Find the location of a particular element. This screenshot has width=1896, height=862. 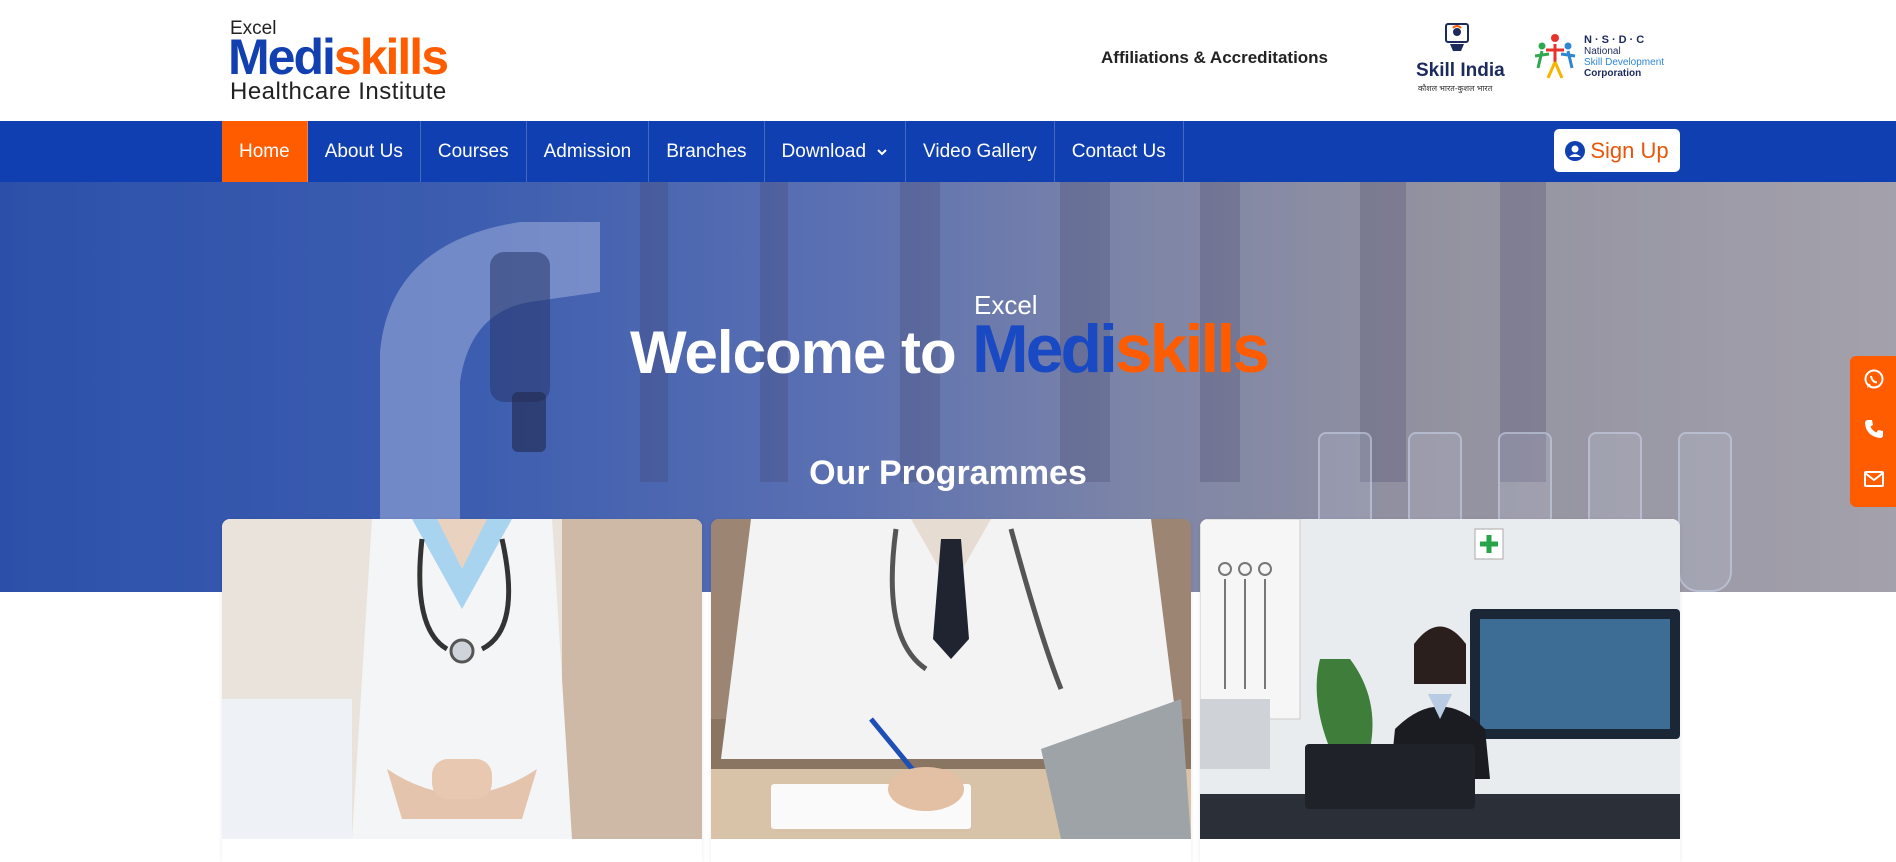

nsdc-line-corporation: Corporation is located at coordinates (1613, 73).